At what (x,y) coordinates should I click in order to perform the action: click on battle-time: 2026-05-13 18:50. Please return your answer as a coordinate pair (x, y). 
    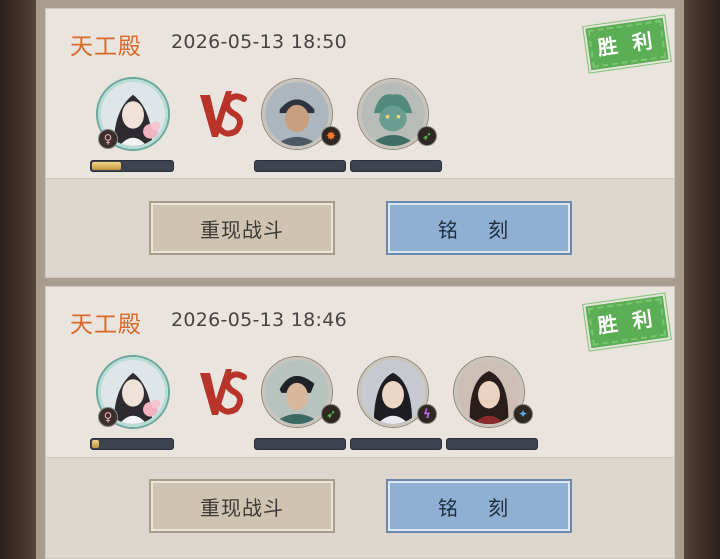
    Looking at the image, I should click on (259, 42).